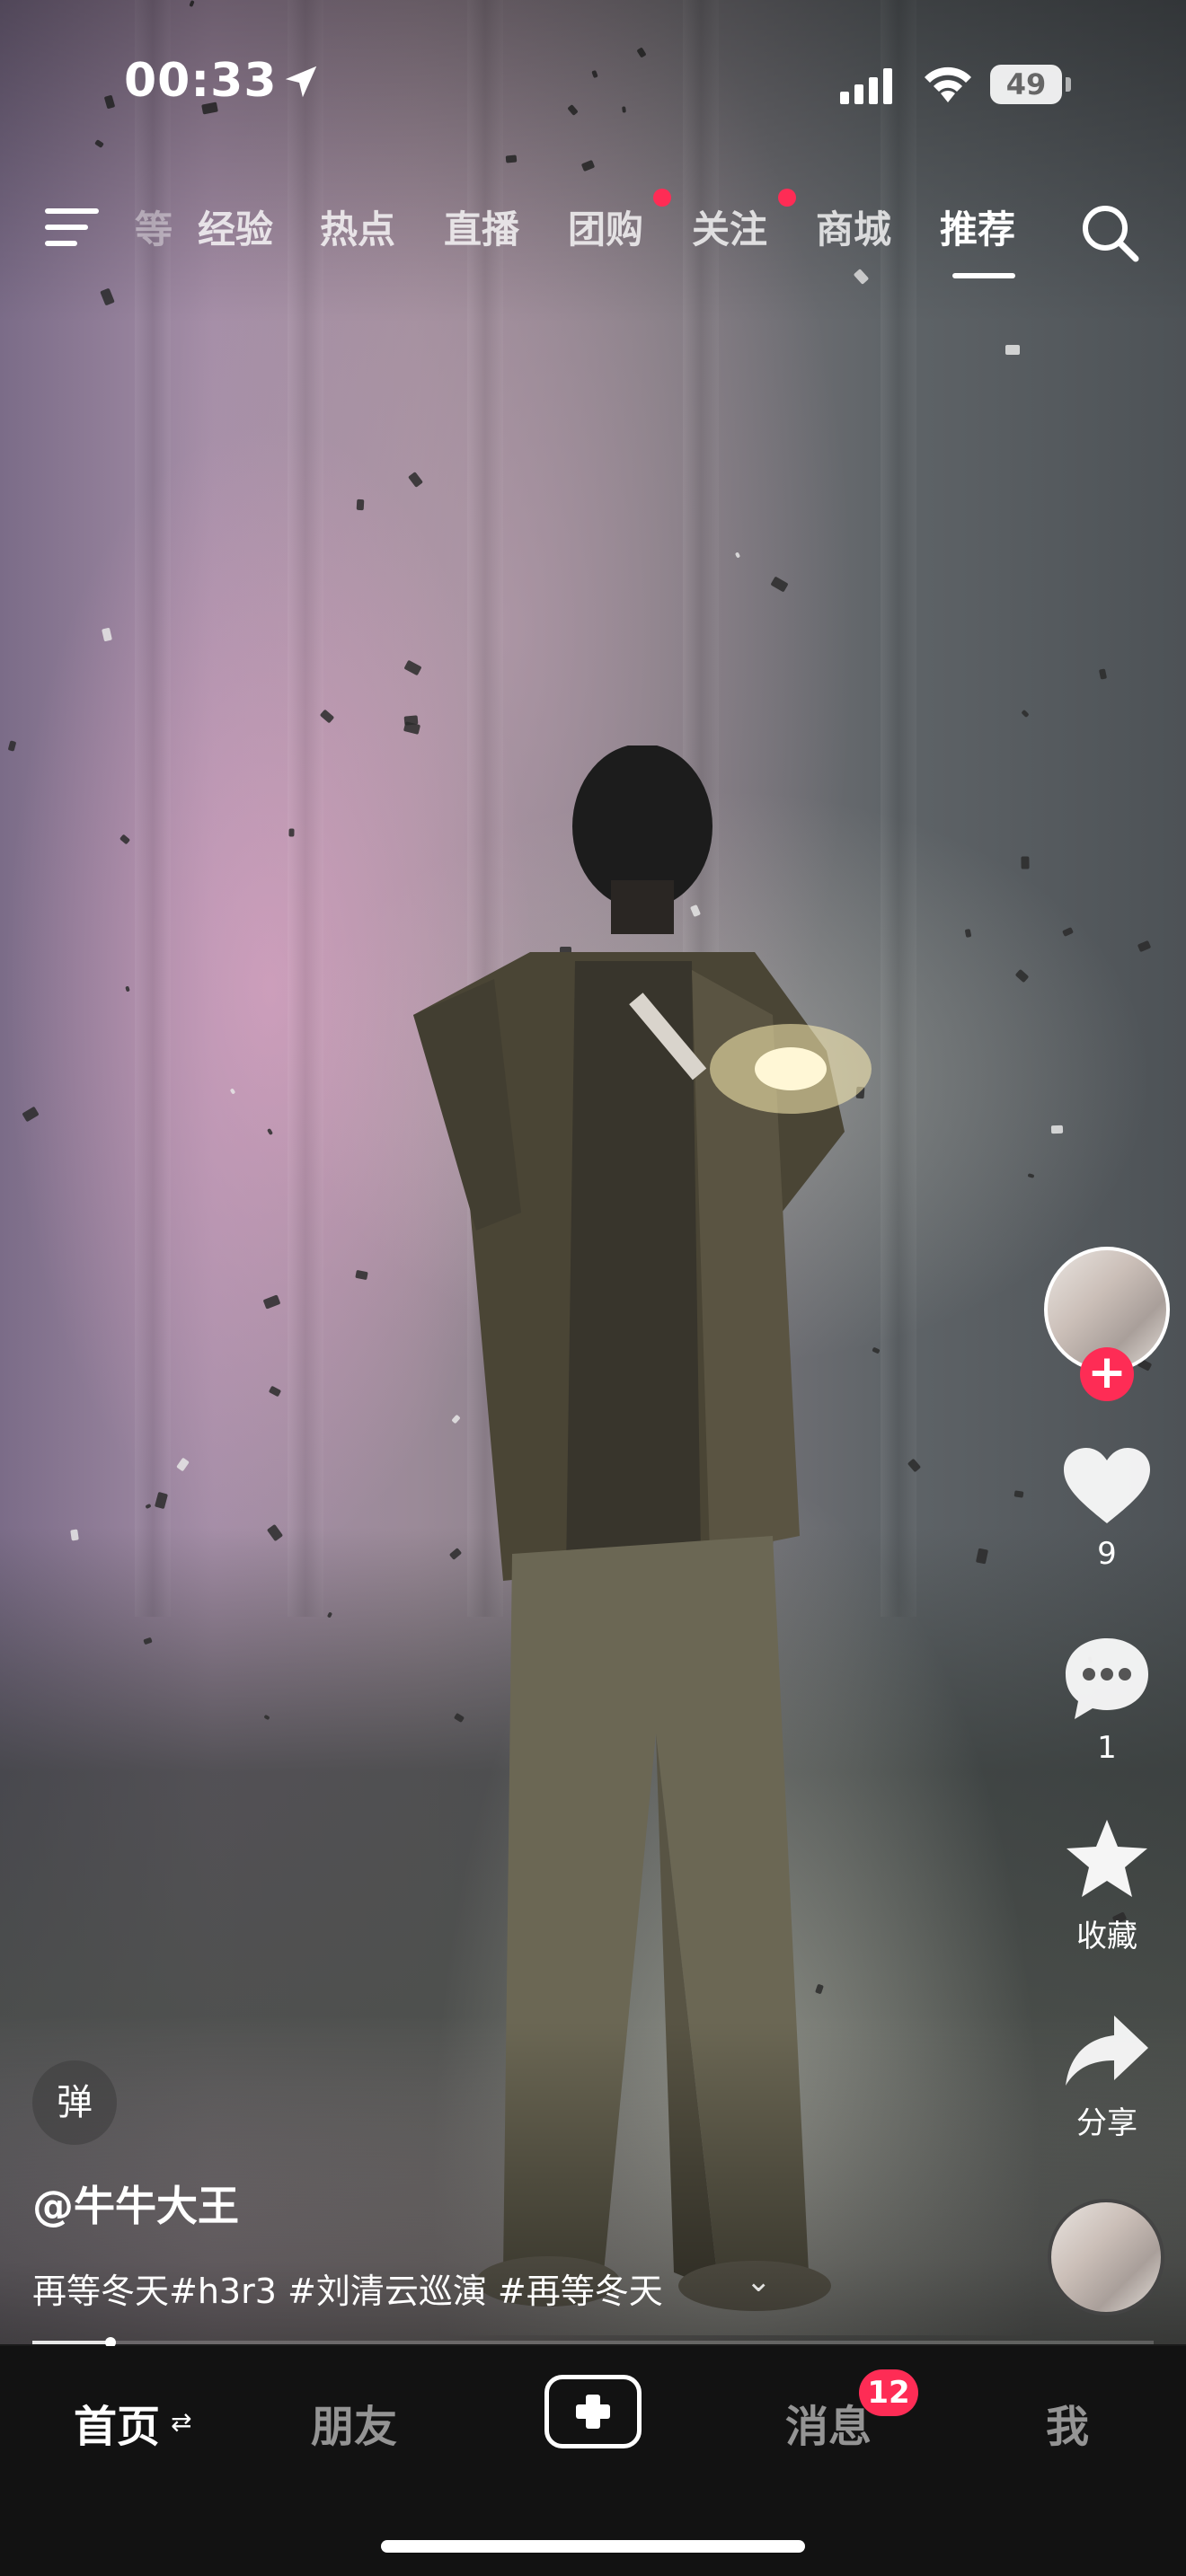  What do you see at coordinates (154, 226) in the screenshot?
I see `tab-partial: 等` at bounding box center [154, 226].